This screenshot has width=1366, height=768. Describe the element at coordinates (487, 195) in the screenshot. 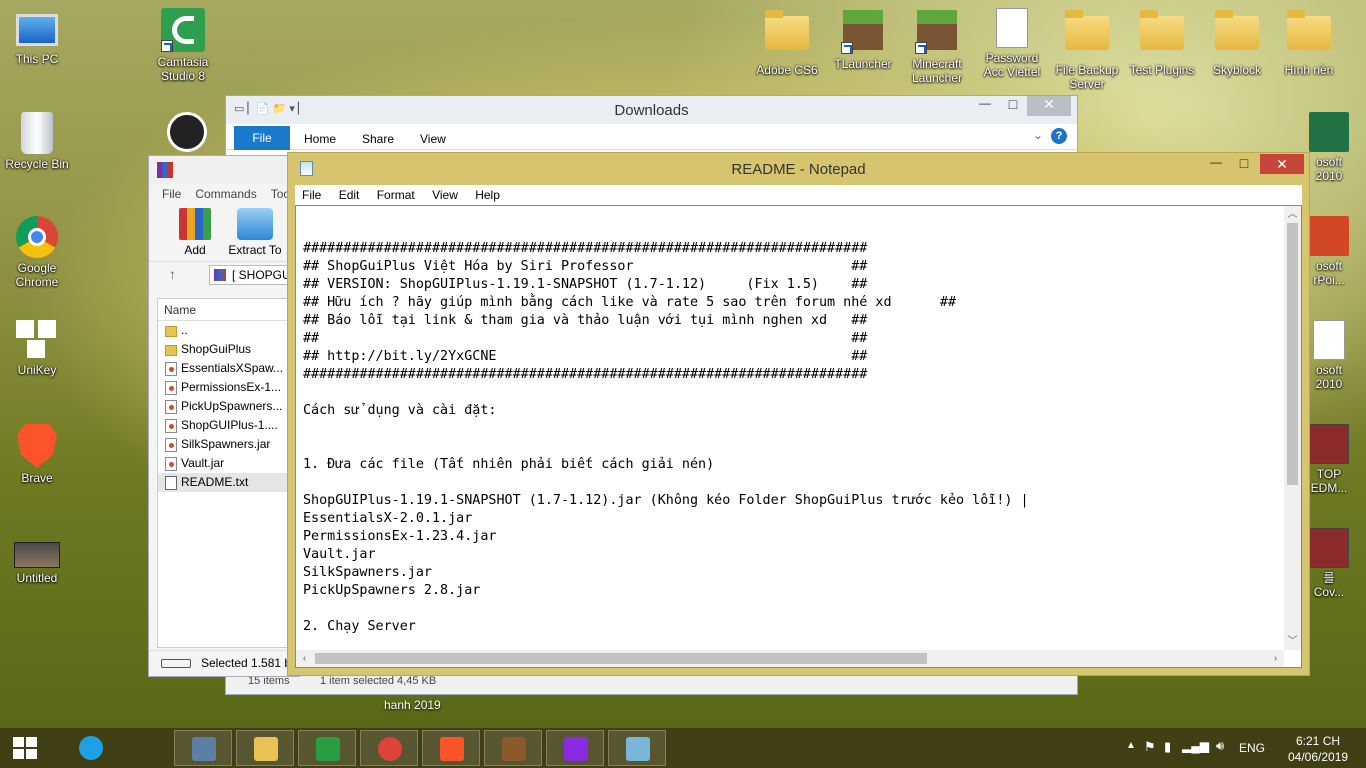

I see `menu-help: Help` at that location.